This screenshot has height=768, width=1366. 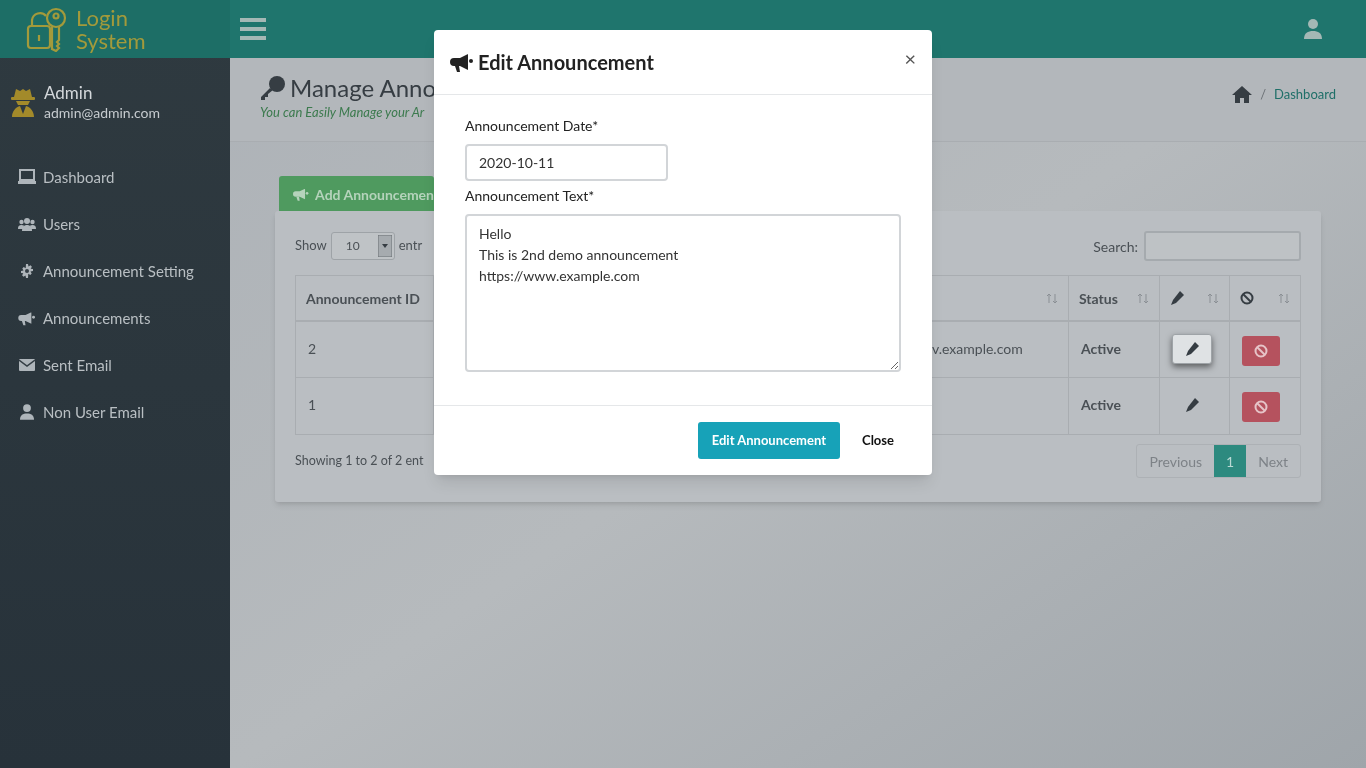 I want to click on key-icon, so click(x=273, y=88).